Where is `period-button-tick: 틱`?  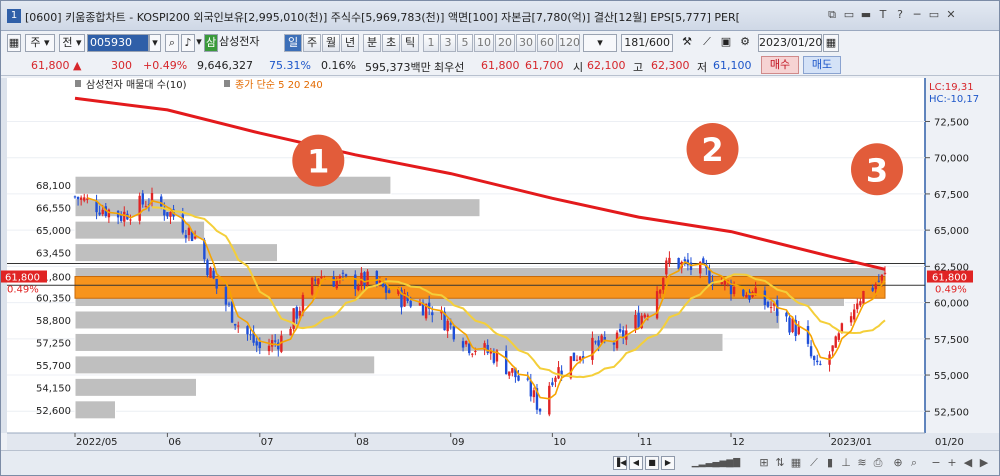
period-button-tick: 틱 is located at coordinates (410, 43).